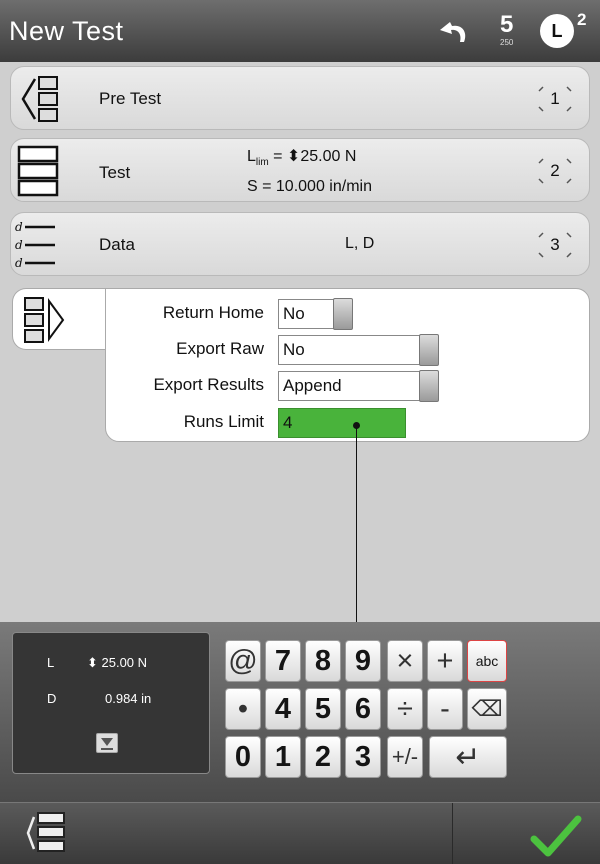  Describe the element at coordinates (51, 662) in the screenshot. I see `readout-key: L` at that location.